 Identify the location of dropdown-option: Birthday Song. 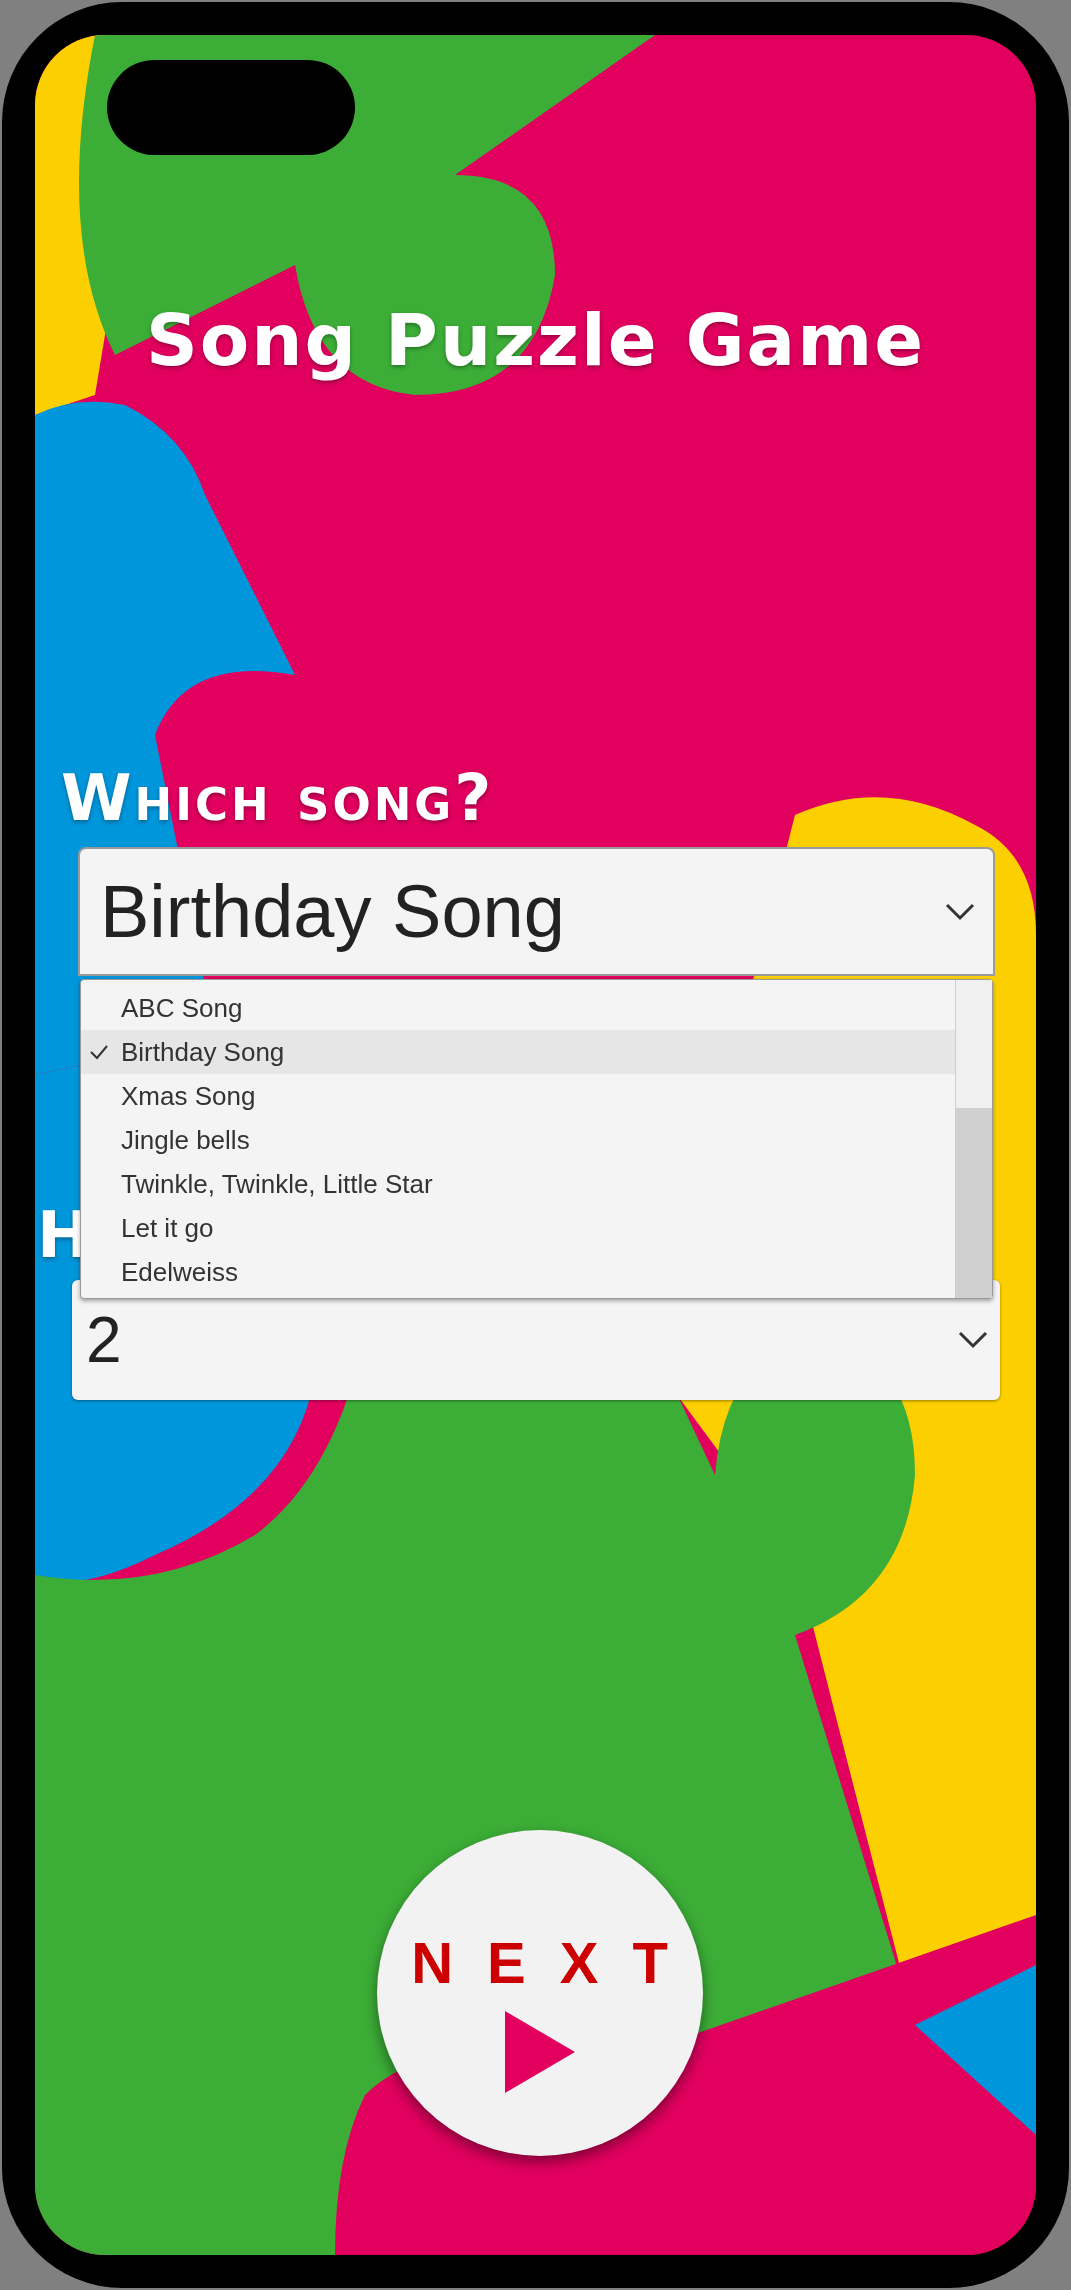
(518, 1052).